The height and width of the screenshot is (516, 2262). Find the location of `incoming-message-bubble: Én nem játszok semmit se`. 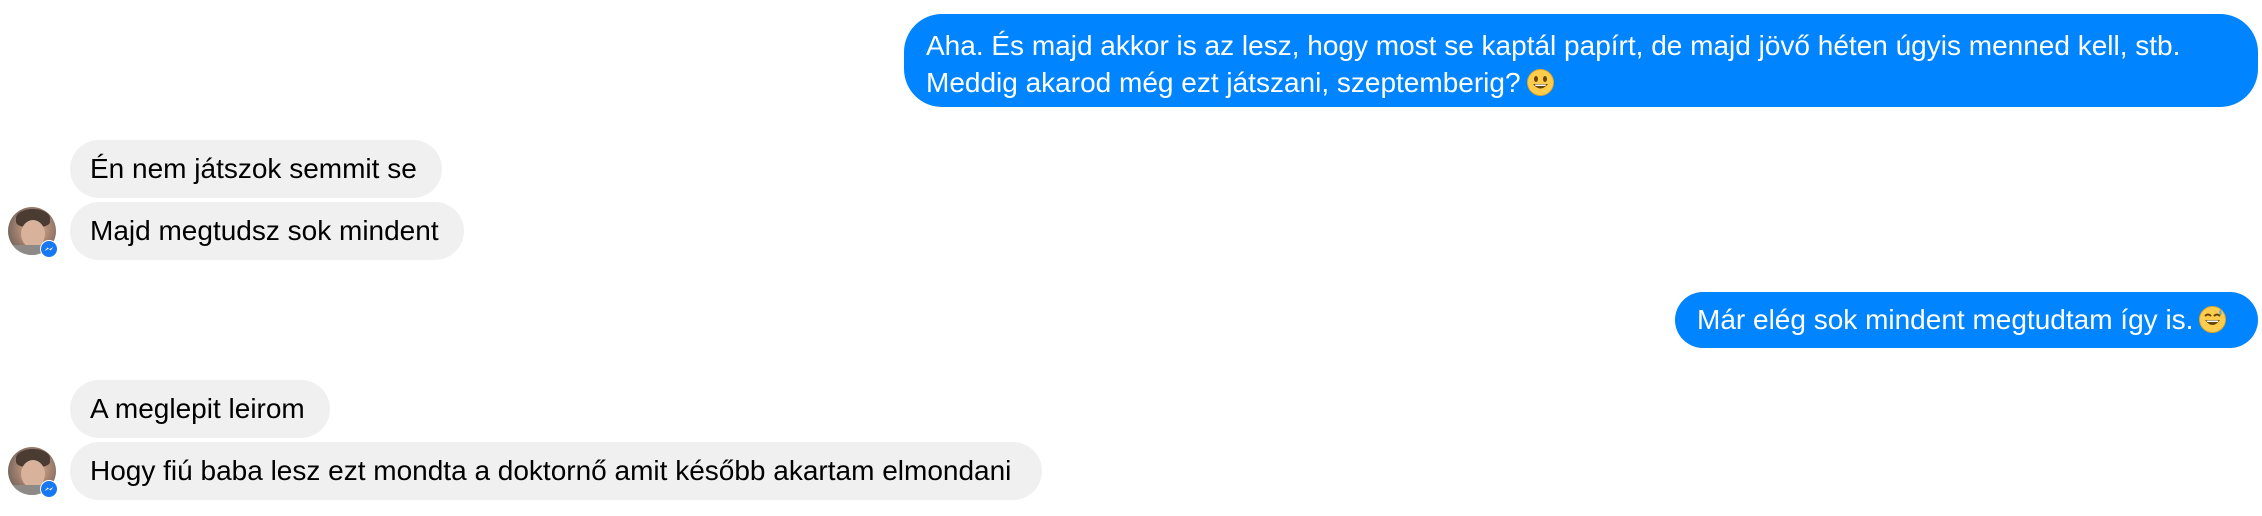

incoming-message-bubble: Én nem játszok semmit se is located at coordinates (256, 169).